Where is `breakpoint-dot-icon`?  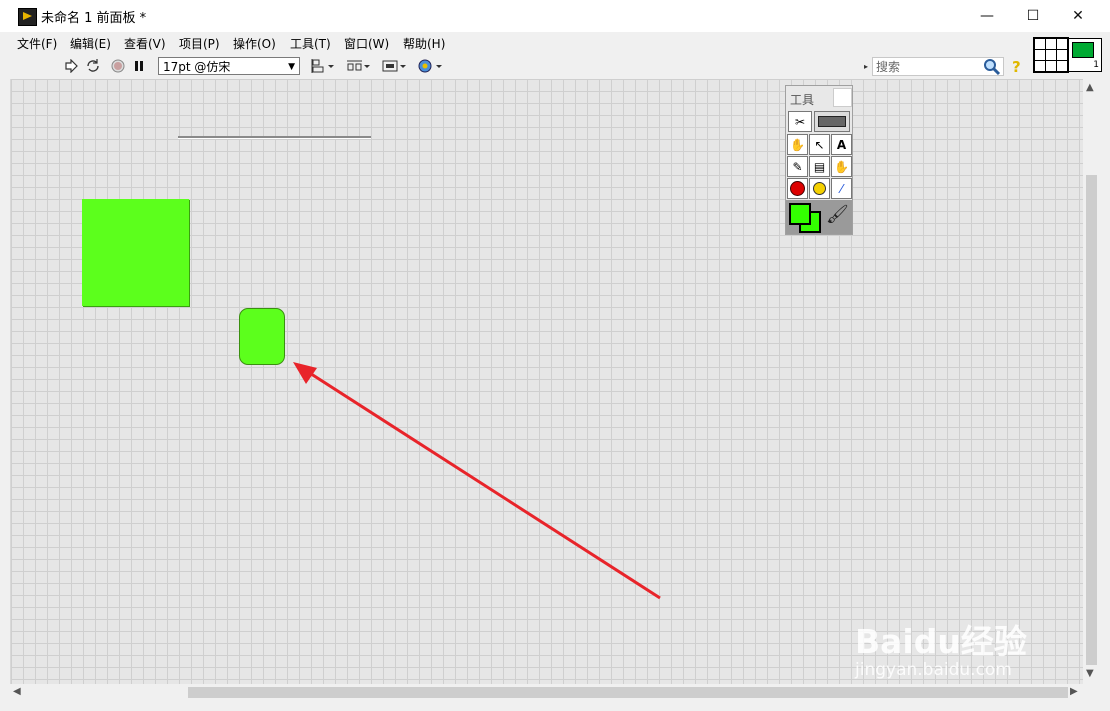
breakpoint-dot-icon is located at coordinates (797, 188).